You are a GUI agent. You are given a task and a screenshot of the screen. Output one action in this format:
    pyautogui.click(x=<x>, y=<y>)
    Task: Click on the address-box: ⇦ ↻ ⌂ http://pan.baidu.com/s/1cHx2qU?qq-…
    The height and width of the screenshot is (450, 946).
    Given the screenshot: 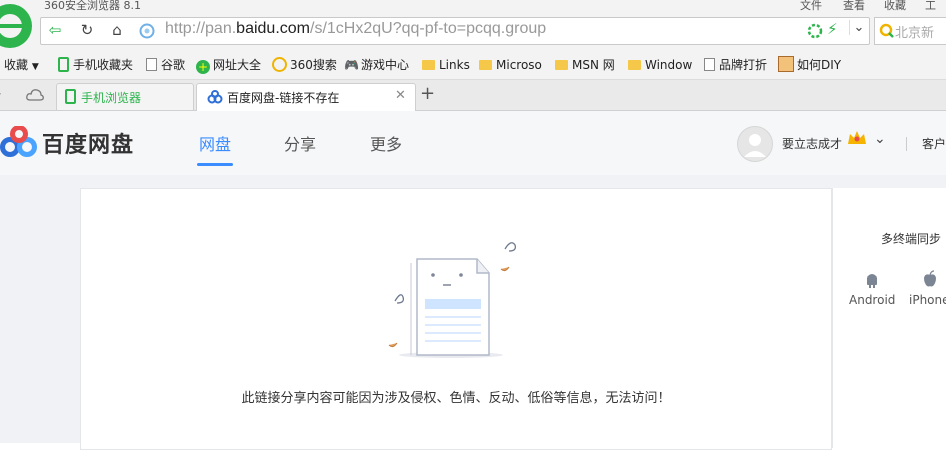 What is the action you would take?
    pyautogui.click(x=455, y=31)
    